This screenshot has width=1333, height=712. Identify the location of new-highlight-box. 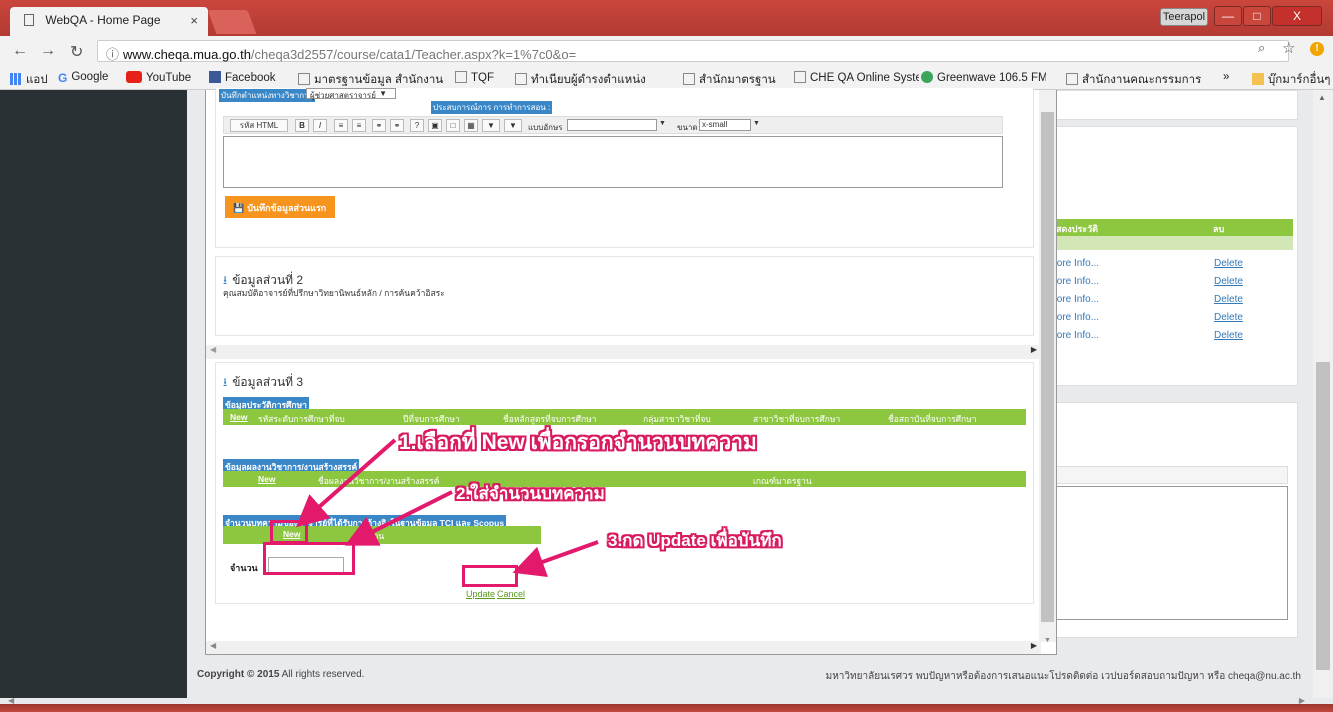
(289, 532).